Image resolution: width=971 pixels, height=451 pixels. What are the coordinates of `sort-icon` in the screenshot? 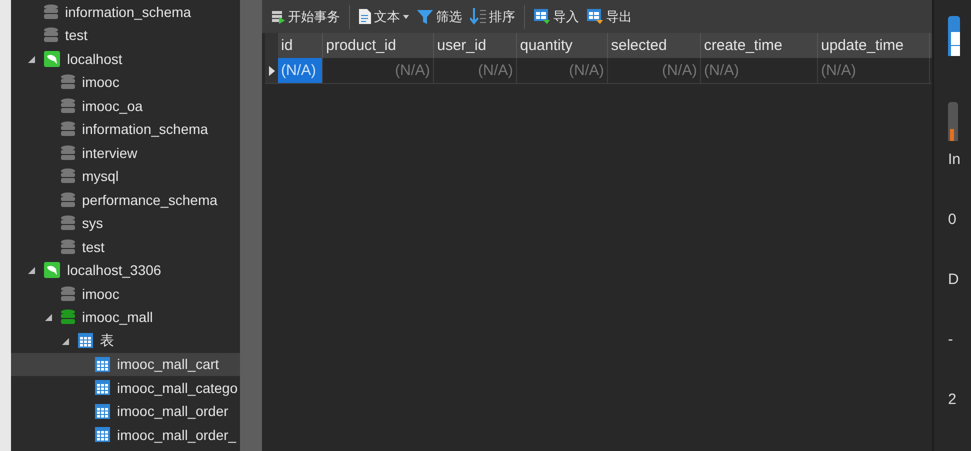 It's located at (478, 16).